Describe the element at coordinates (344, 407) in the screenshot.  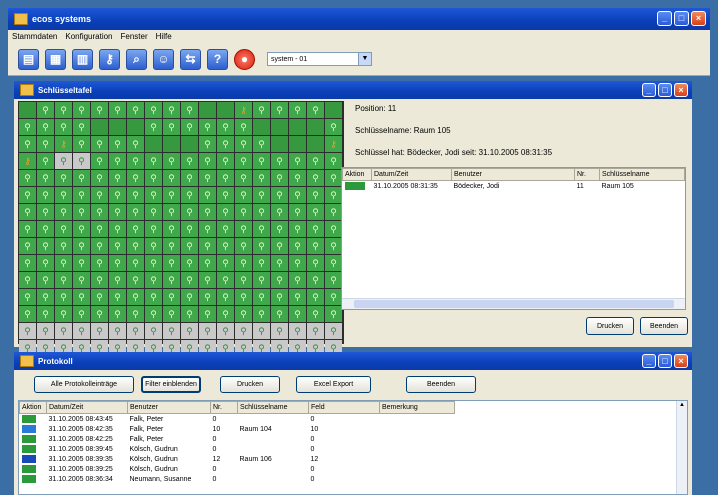
I see `col-feld: Feld` at that location.